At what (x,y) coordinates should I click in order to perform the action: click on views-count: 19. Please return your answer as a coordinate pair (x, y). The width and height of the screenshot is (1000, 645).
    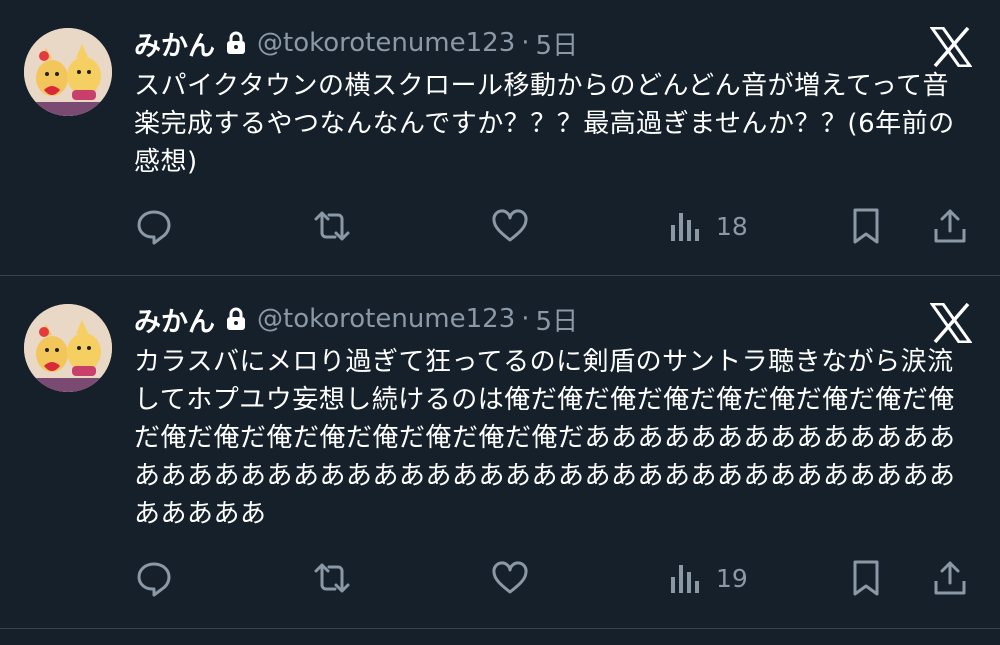
    Looking at the image, I should click on (732, 578).